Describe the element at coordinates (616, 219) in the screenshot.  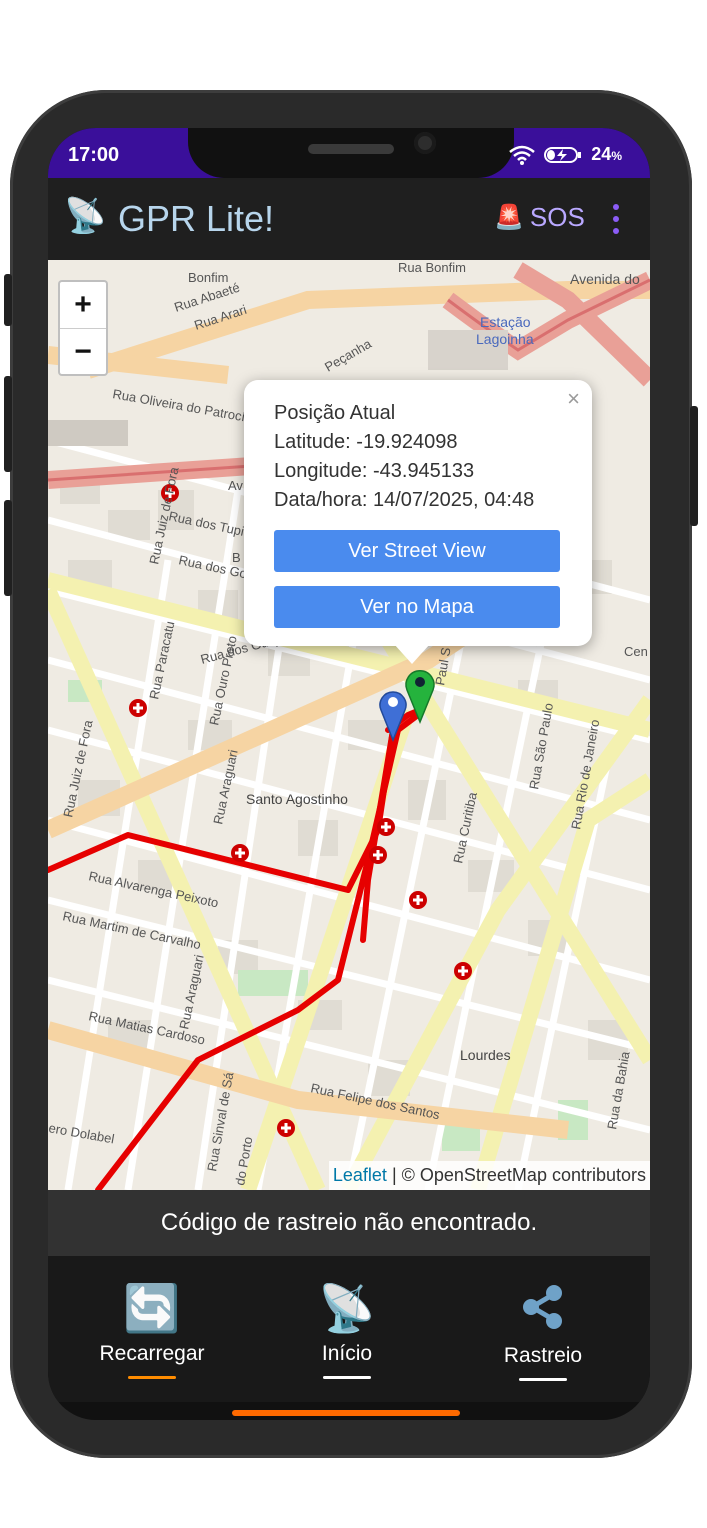
I see `overflow-menu-icon` at that location.